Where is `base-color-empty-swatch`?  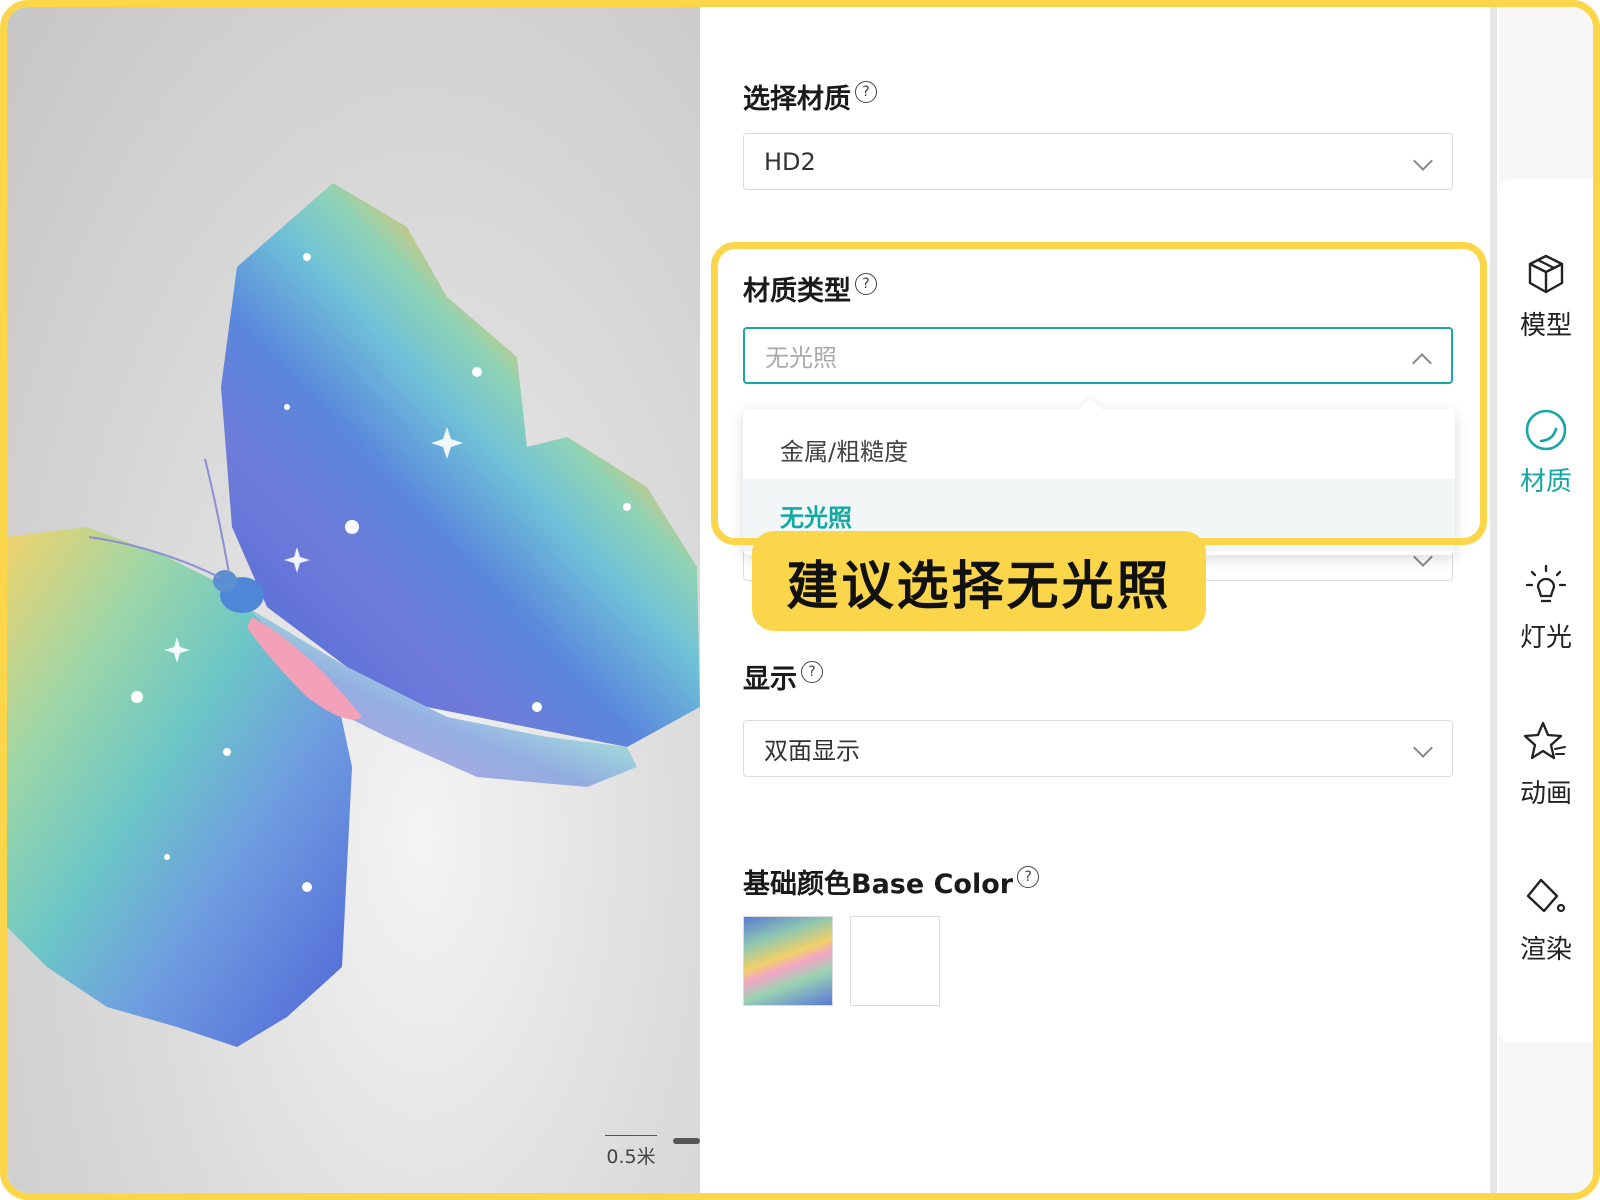
base-color-empty-swatch is located at coordinates (895, 961).